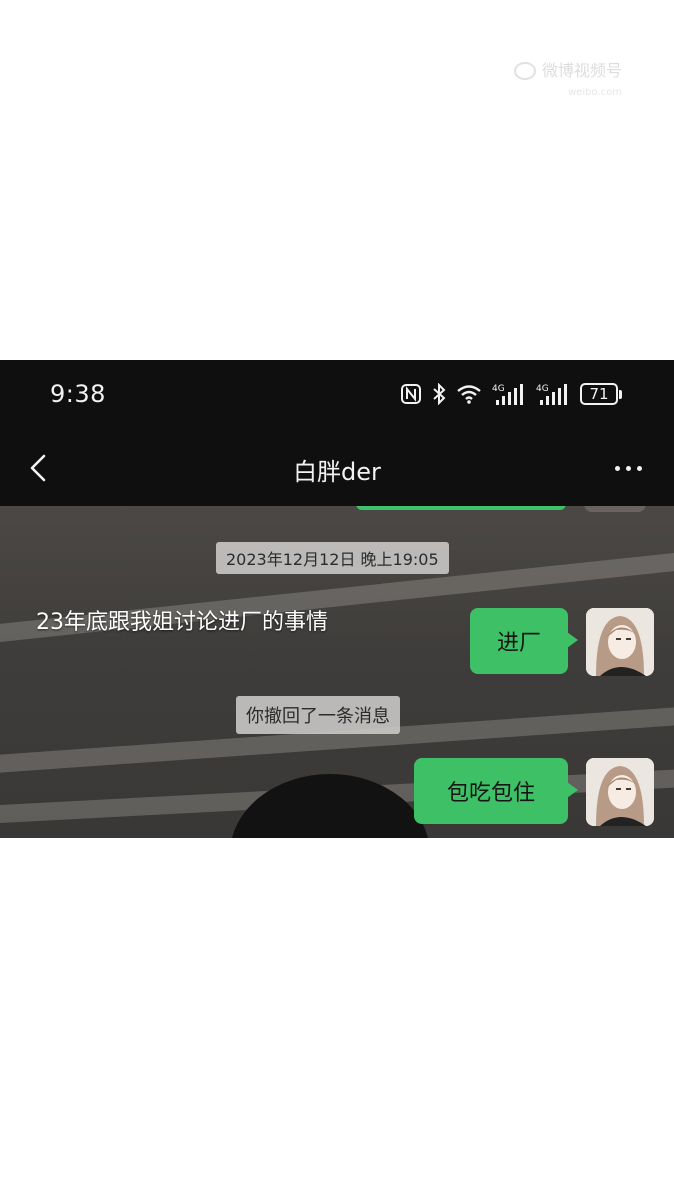  What do you see at coordinates (496, 791) in the screenshot?
I see `message-bubble: 包吃包住` at bounding box center [496, 791].